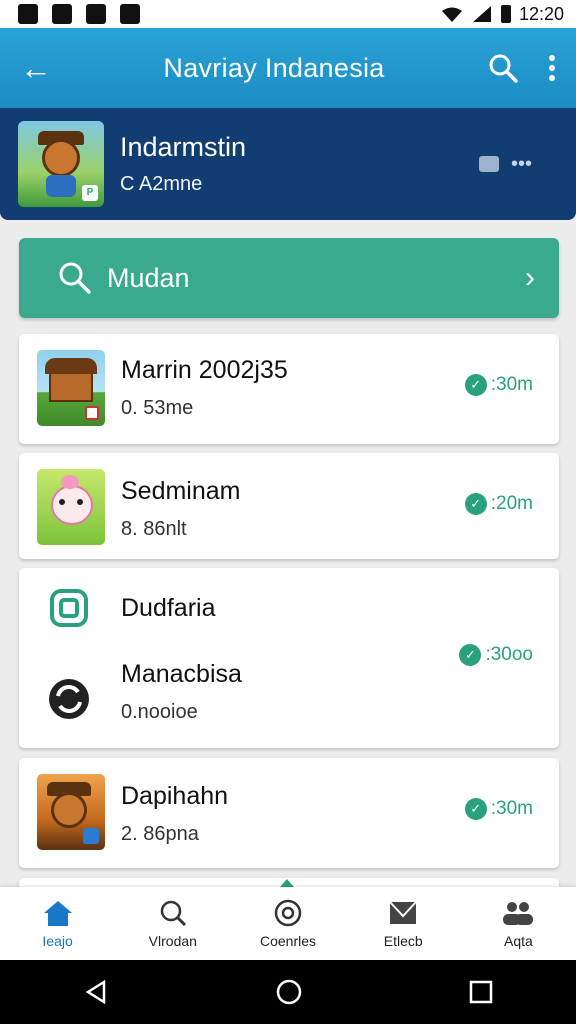 This screenshot has height=1024, width=576. I want to click on list-item: Sedminam 8. 86nlt ✓ :20m, so click(289, 506).